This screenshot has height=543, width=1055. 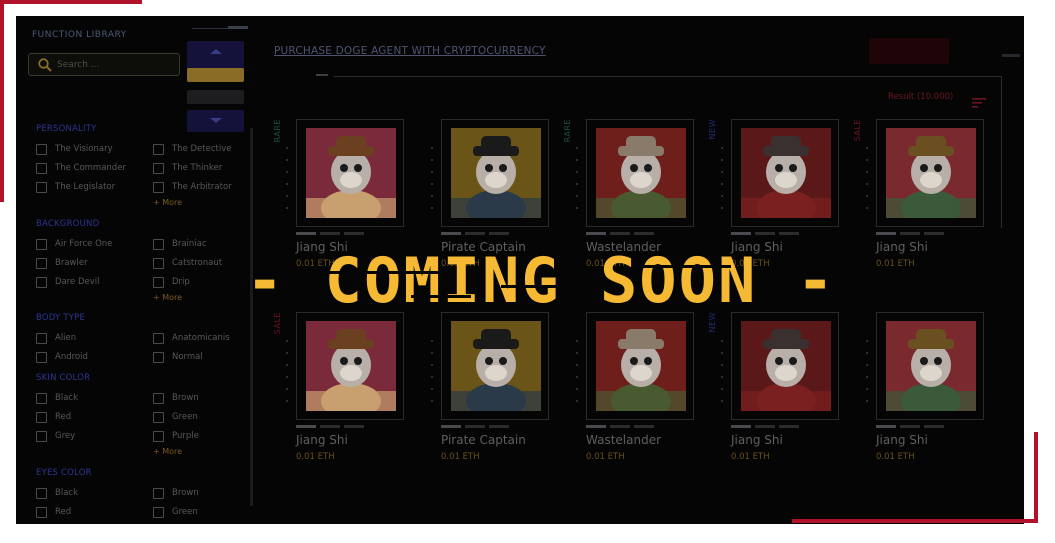 What do you see at coordinates (56, 338) in the screenshot?
I see `filter-option: Alien` at bounding box center [56, 338].